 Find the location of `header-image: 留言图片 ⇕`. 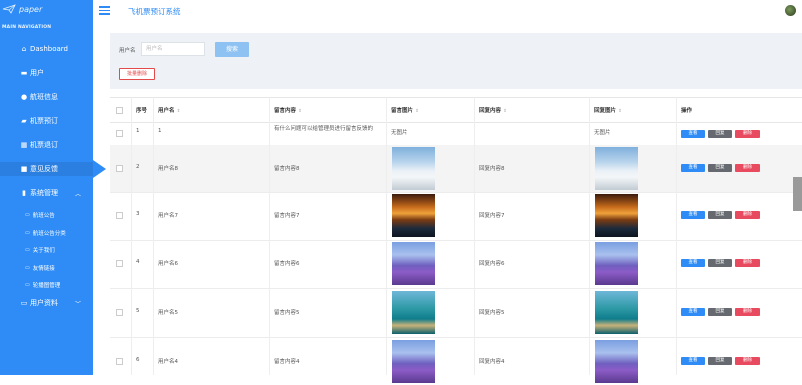

header-image: 留言图片 ⇕ is located at coordinates (405, 110).